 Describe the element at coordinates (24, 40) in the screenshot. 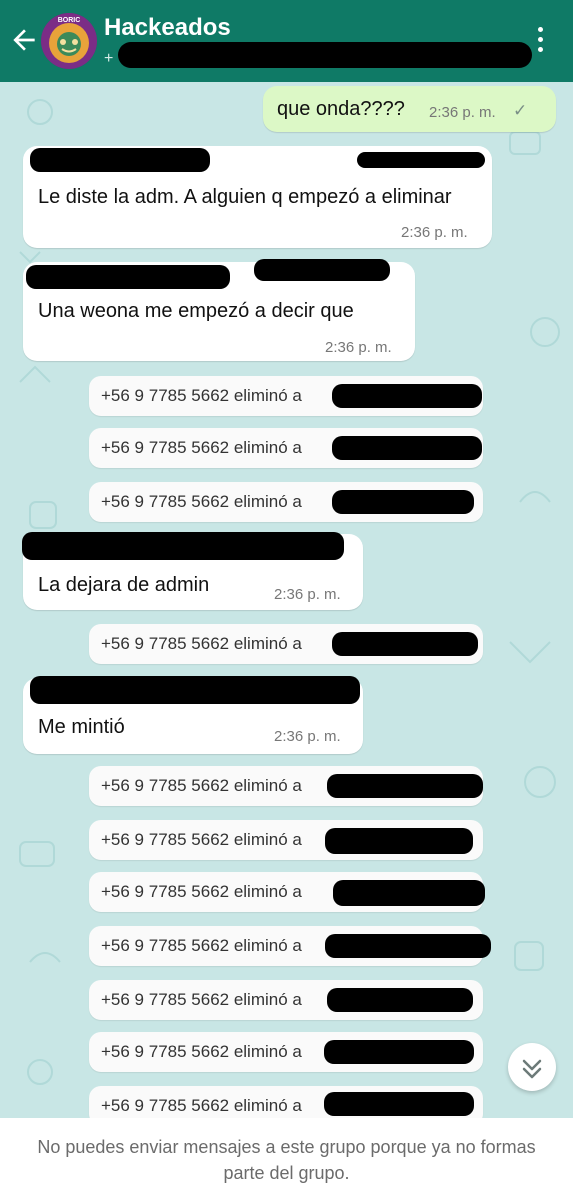

I see `back-arrow-icon` at that location.